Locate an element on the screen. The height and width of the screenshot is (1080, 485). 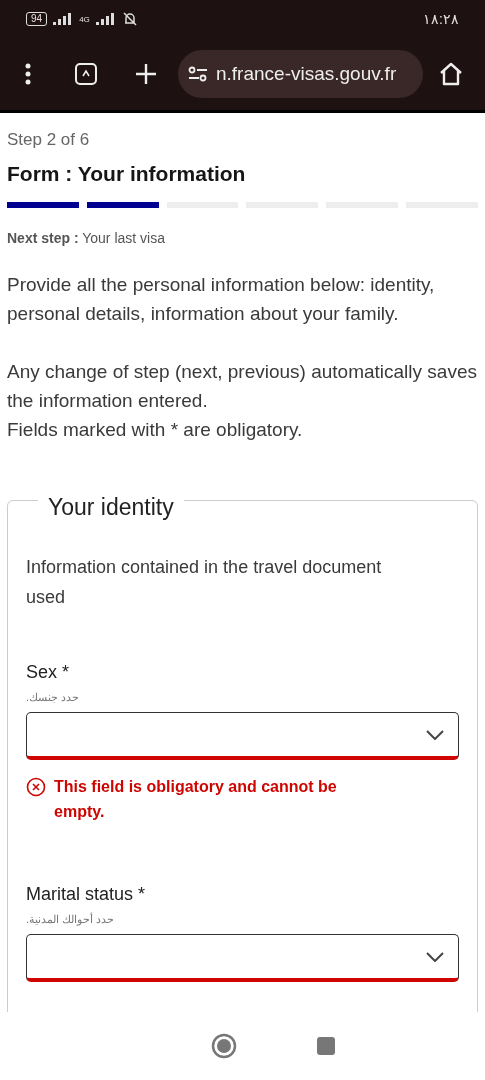
step-counter: Step 2 of 6 is located at coordinates (49, 140).